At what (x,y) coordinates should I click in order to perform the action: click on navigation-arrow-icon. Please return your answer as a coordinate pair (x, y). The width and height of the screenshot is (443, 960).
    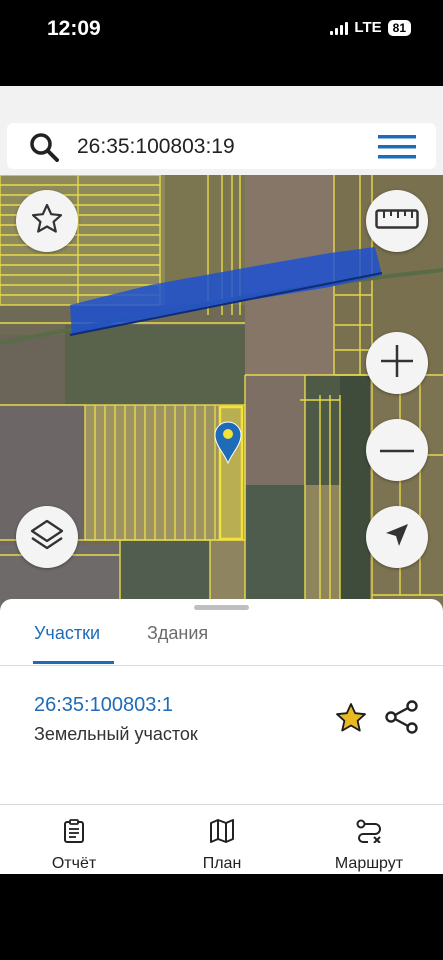
    Looking at the image, I should click on (397, 537).